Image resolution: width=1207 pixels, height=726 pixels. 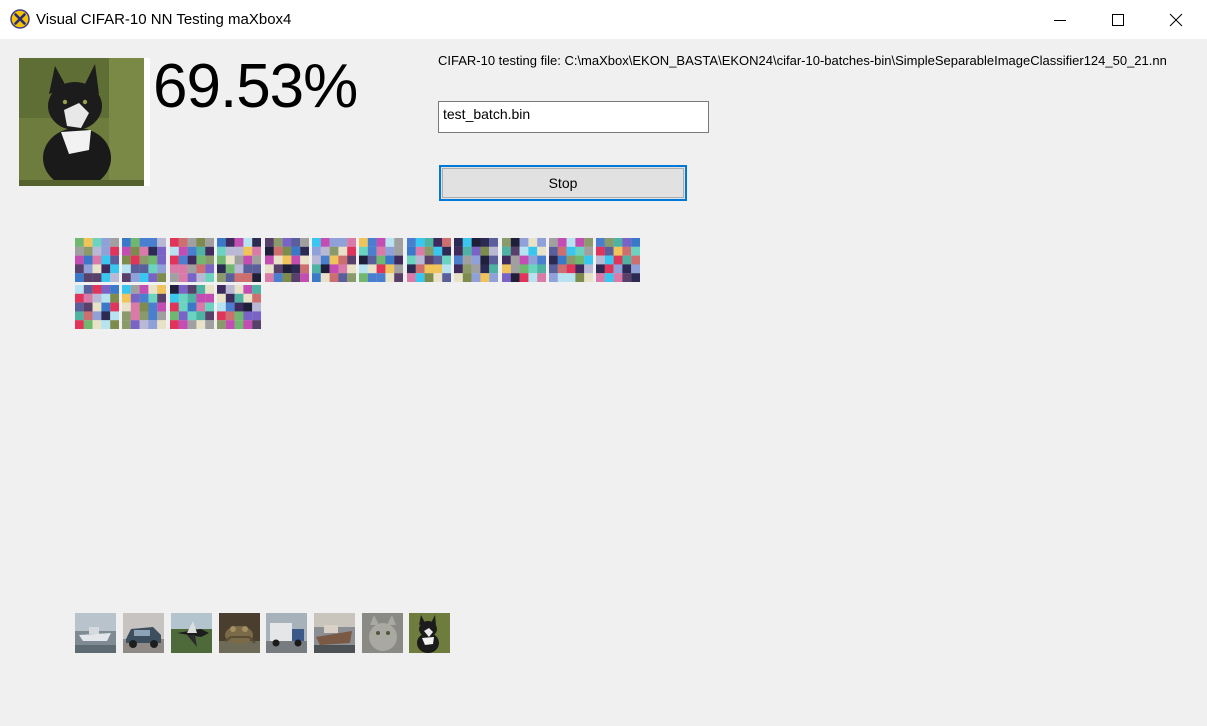 I want to click on stop-button: Stop, so click(x=563, y=183).